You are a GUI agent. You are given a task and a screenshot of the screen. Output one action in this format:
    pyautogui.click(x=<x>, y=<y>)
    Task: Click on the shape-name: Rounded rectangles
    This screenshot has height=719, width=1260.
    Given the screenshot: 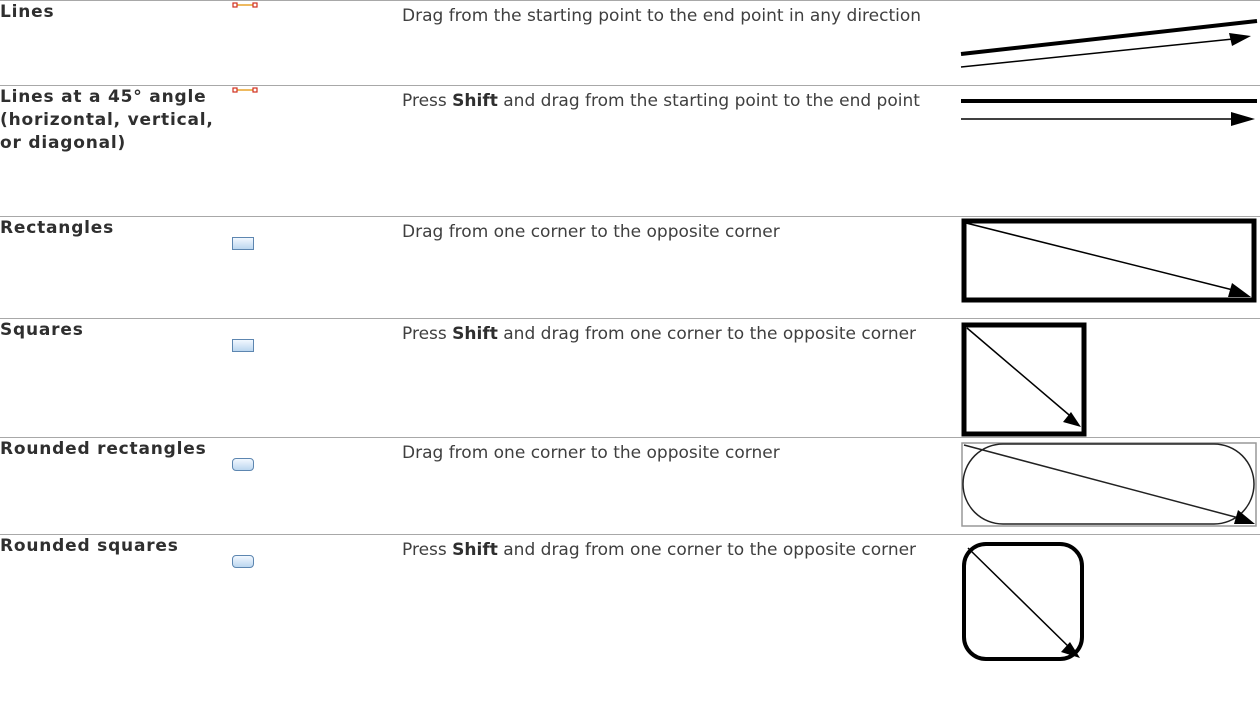 What is the action you would take?
    pyautogui.click(x=116, y=486)
    